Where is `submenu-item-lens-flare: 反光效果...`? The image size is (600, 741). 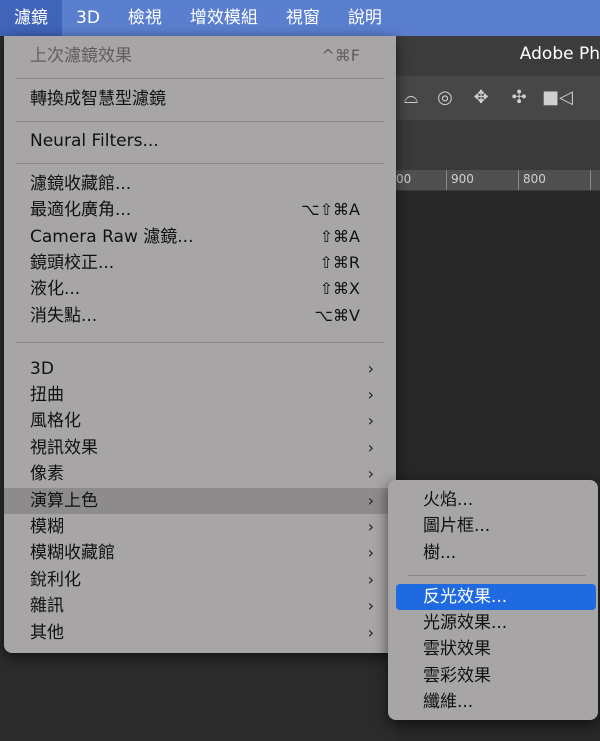
submenu-item-lens-flare: 反光效果... is located at coordinates (496, 597).